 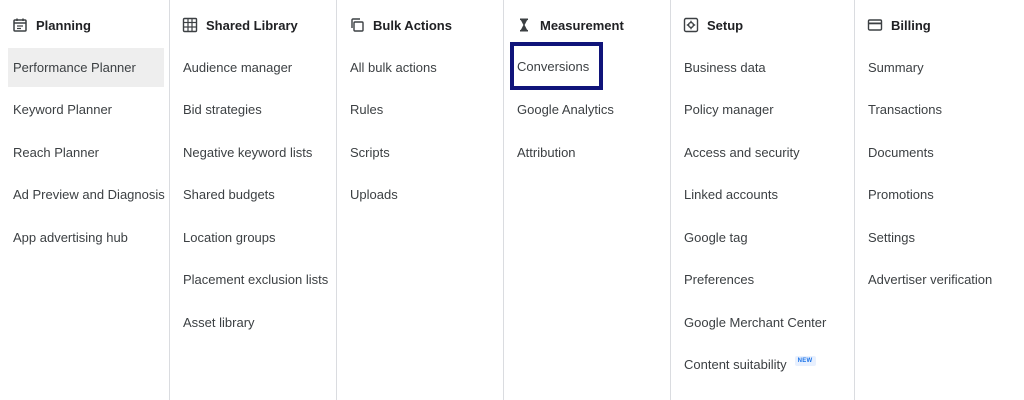 I want to click on menu-item-bid-strategies: Bid strategies, so click(x=253, y=109).